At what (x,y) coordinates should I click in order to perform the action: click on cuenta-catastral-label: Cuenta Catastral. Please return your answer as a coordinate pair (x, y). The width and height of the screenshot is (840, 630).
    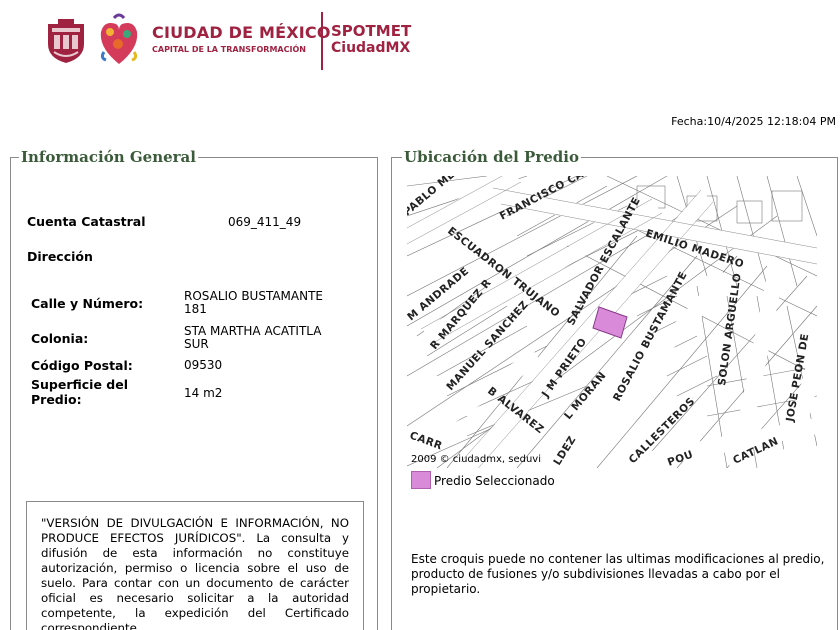
    Looking at the image, I should click on (86, 221).